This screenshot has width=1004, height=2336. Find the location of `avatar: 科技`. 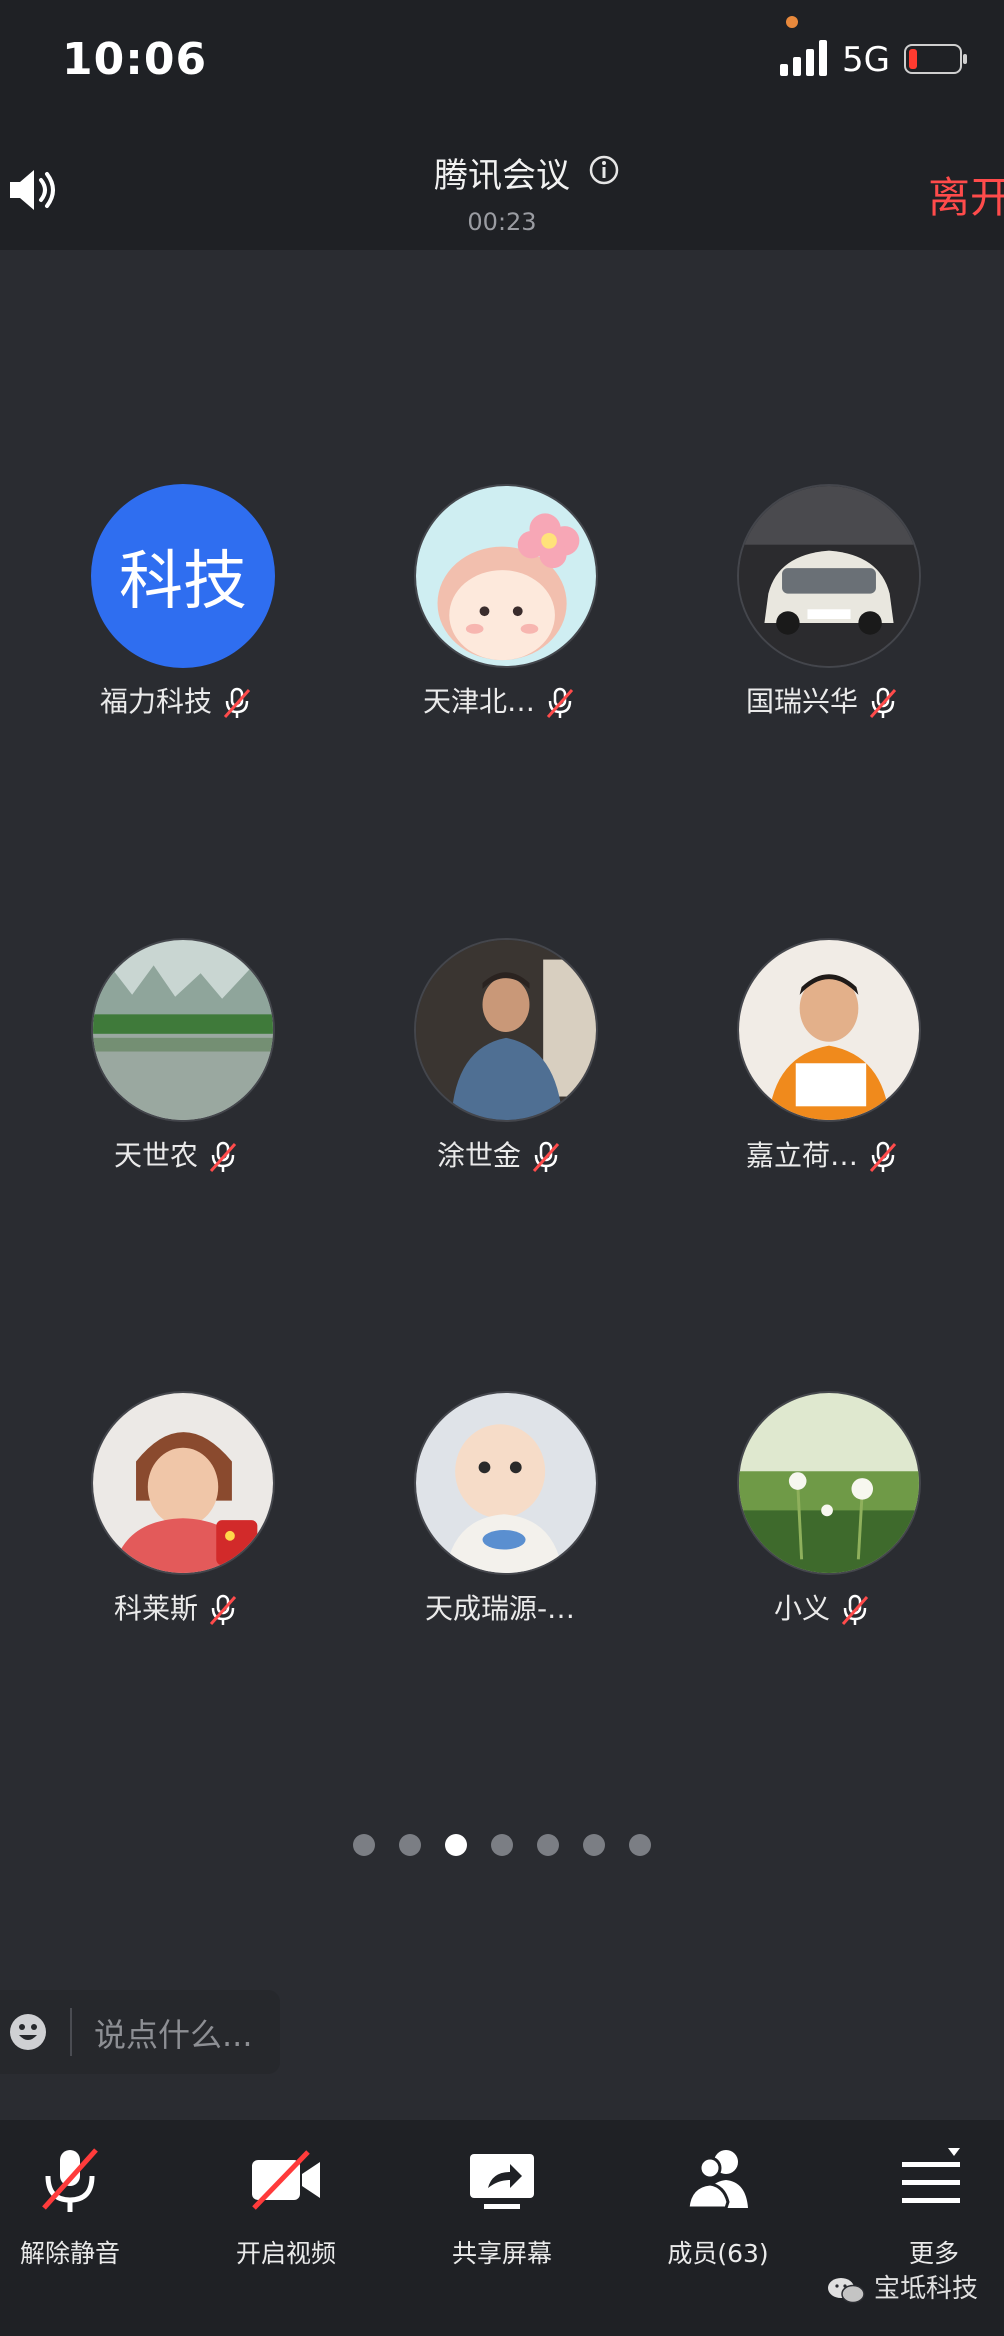

avatar: 科技 is located at coordinates (183, 576).